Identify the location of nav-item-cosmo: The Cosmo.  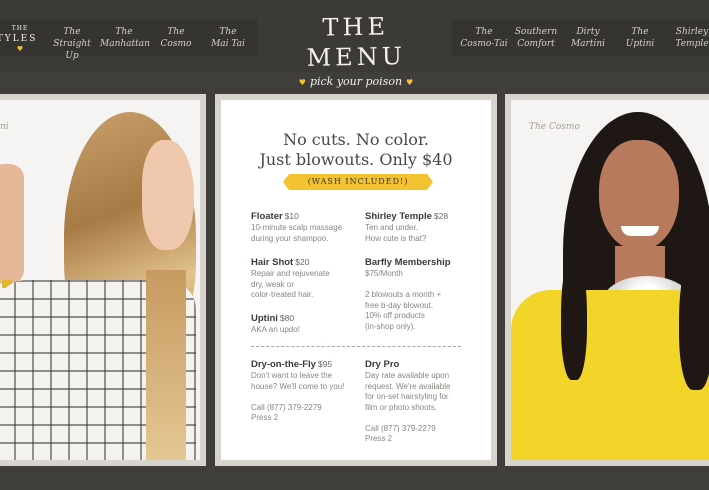
(176, 38).